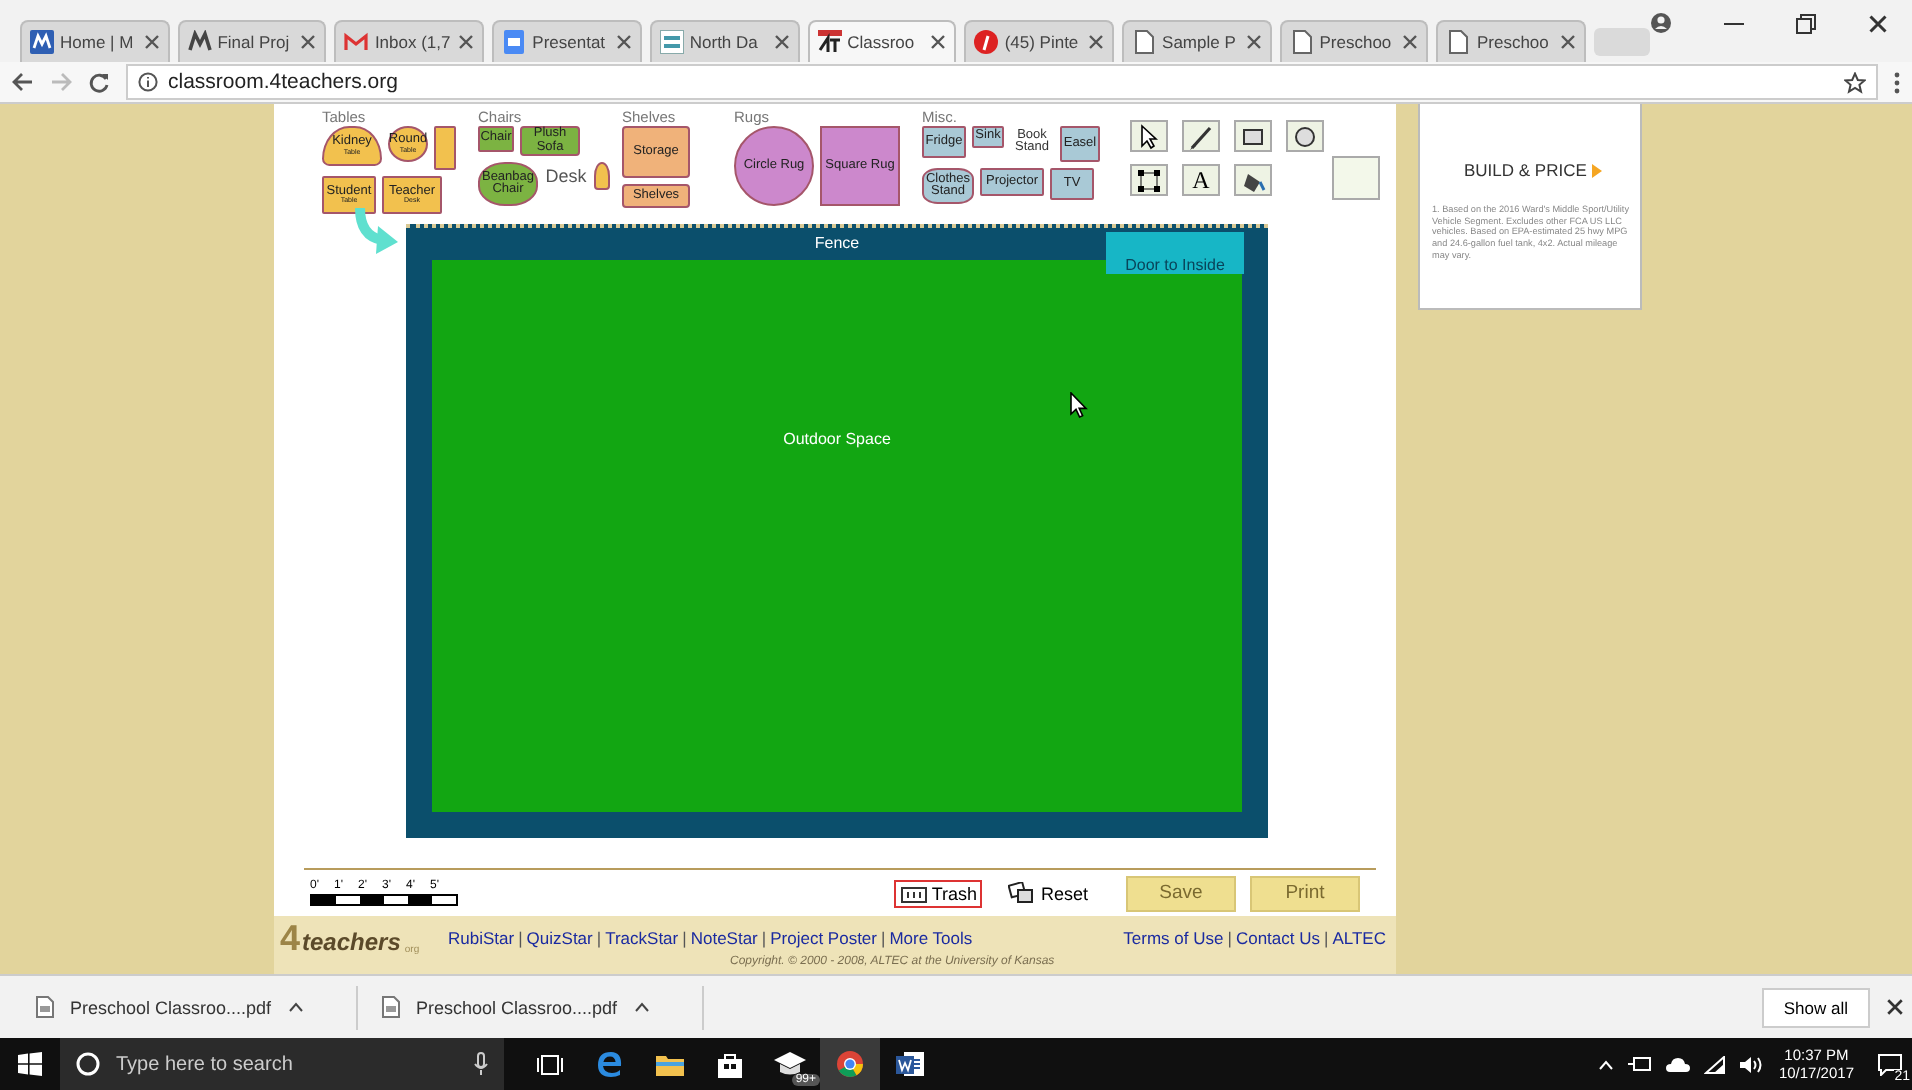 The height and width of the screenshot is (1090, 1912). I want to click on footer-link: RubiStar, so click(481, 938).